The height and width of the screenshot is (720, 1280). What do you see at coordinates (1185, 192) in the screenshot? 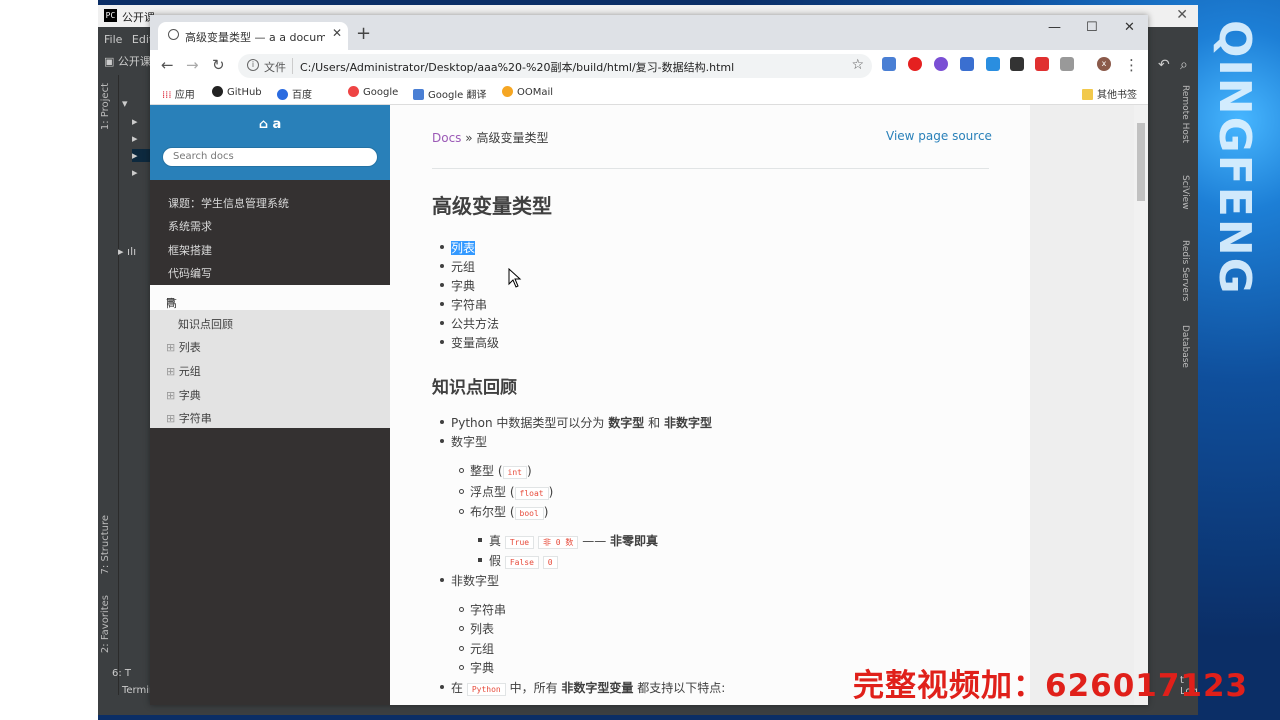
I see `ide-tab-sciview: SciView` at bounding box center [1185, 192].